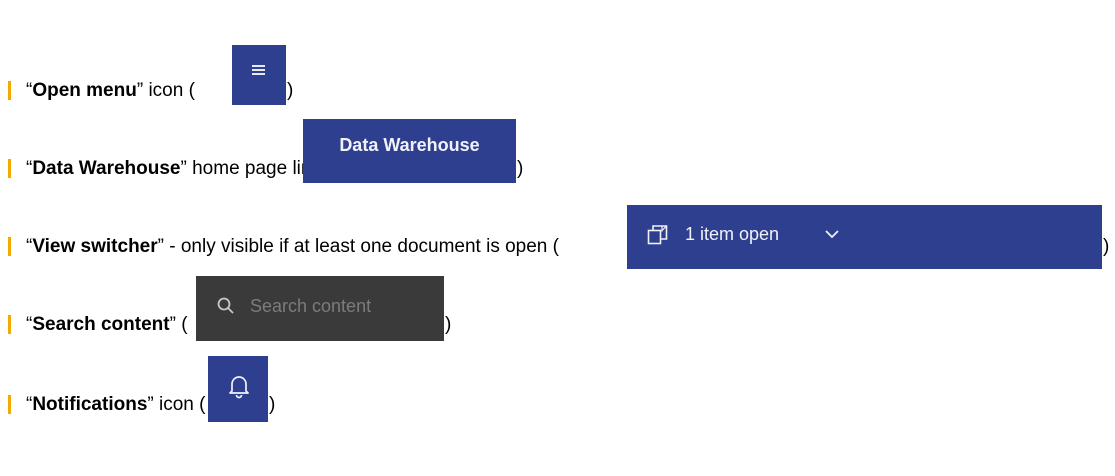  I want to click on open-menu-thumbnail, so click(259, 75).